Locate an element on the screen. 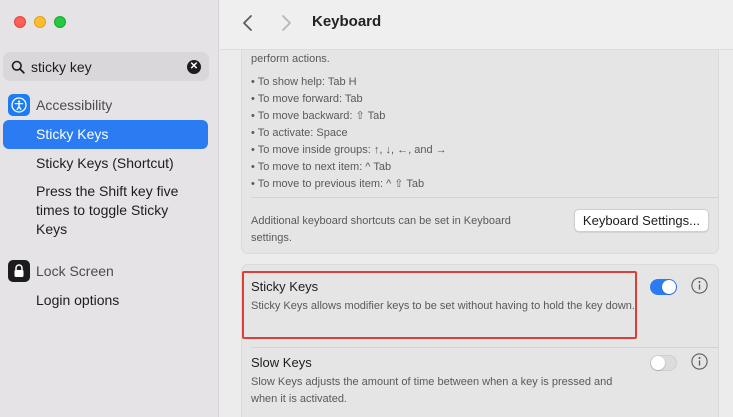 The width and height of the screenshot is (733, 417). lock-icon is located at coordinates (19, 271).